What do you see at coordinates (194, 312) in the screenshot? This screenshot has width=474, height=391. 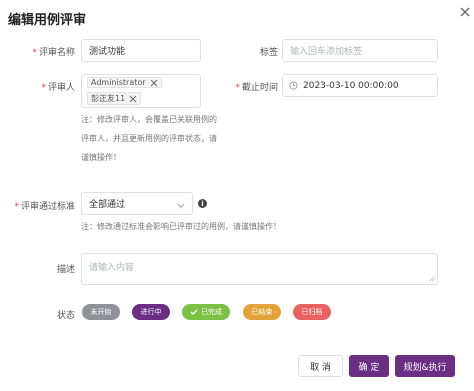 I see `check-icon` at bounding box center [194, 312].